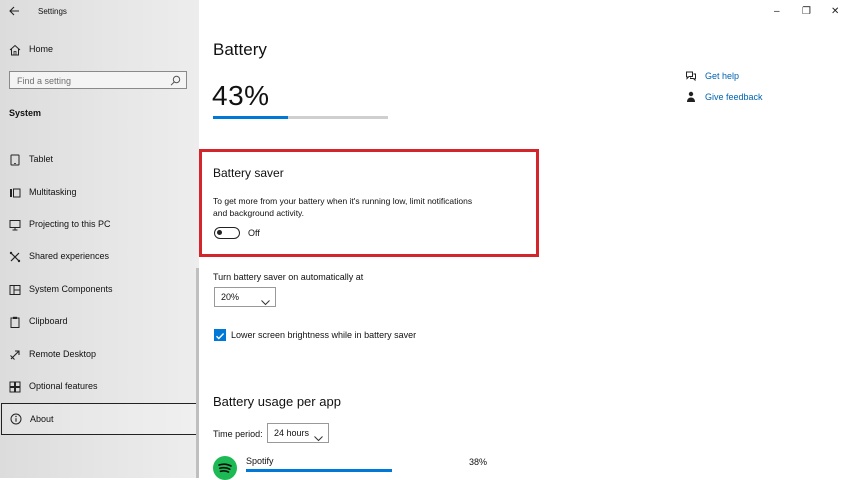 This screenshot has height=480, width=850. I want to click on clipboard-icon, so click(15, 322).